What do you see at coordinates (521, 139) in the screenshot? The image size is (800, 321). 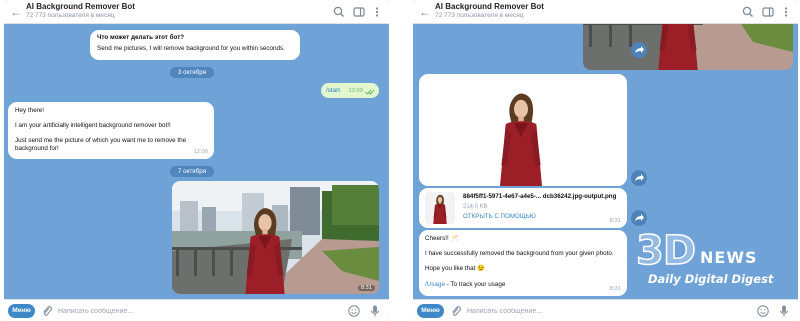 I see `cutout-photo` at bounding box center [521, 139].